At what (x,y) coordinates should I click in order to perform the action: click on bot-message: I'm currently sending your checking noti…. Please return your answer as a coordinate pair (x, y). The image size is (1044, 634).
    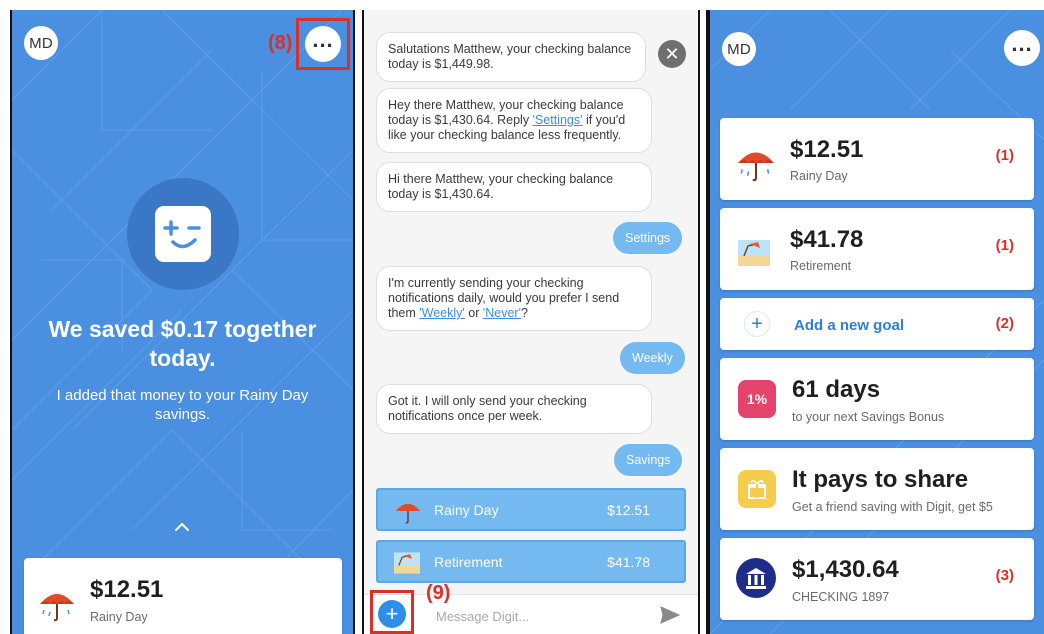
    Looking at the image, I should click on (514, 298).